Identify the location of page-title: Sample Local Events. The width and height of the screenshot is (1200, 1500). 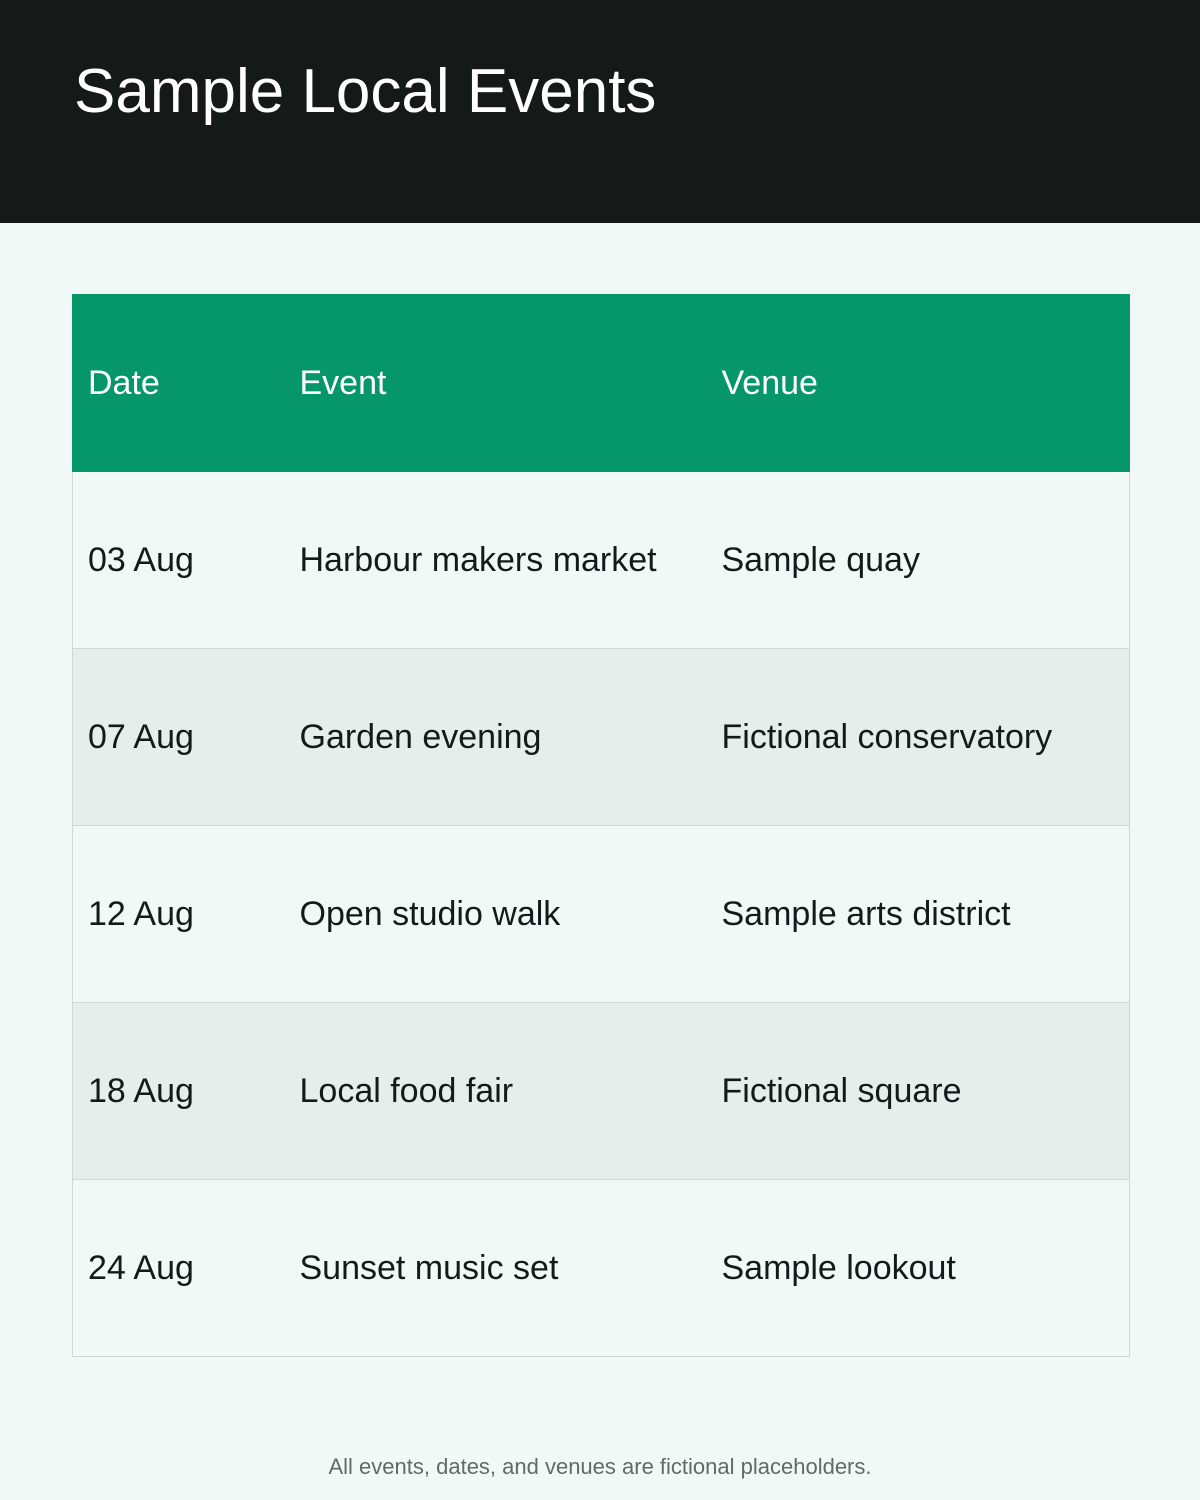
(365, 91).